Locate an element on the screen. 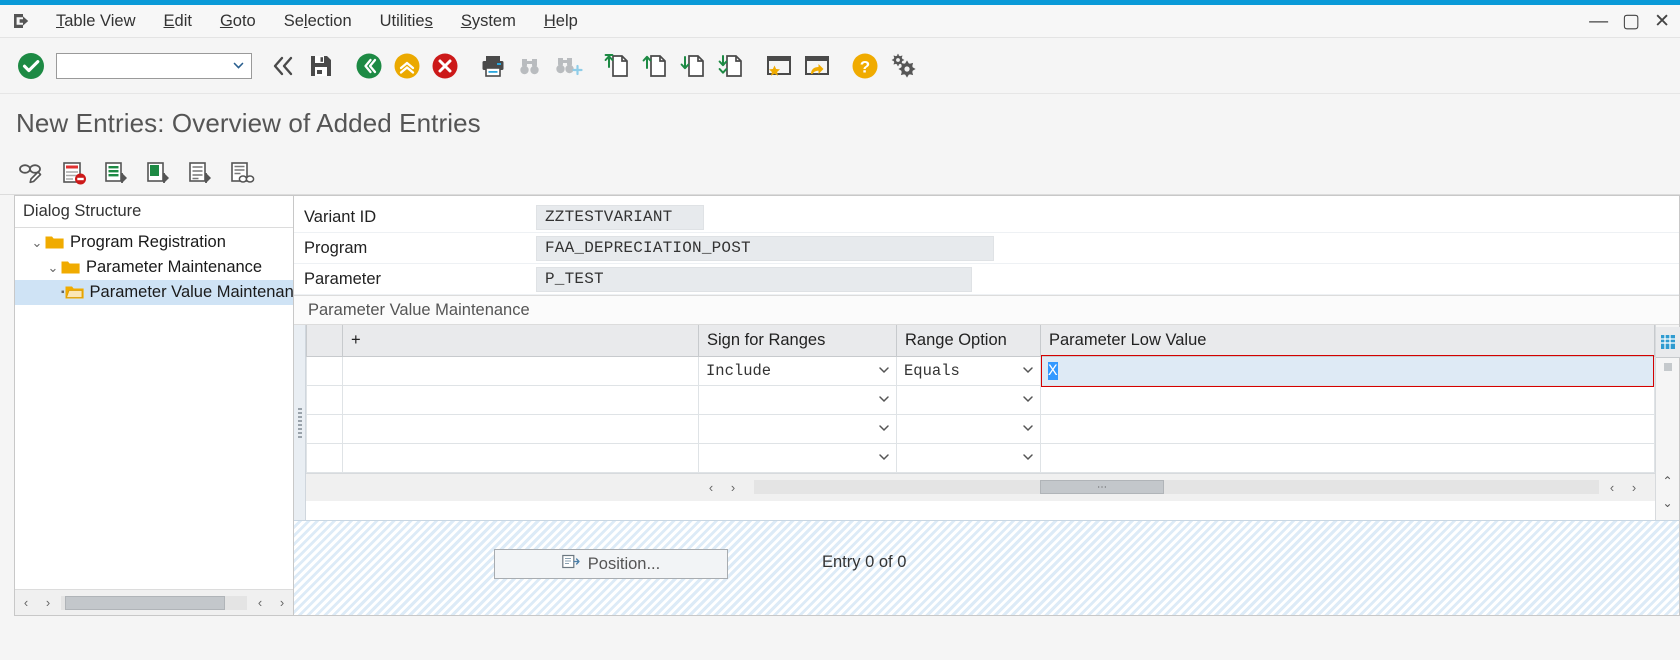 The width and height of the screenshot is (1680, 660). menu-table-view: Table View is located at coordinates (96, 21).